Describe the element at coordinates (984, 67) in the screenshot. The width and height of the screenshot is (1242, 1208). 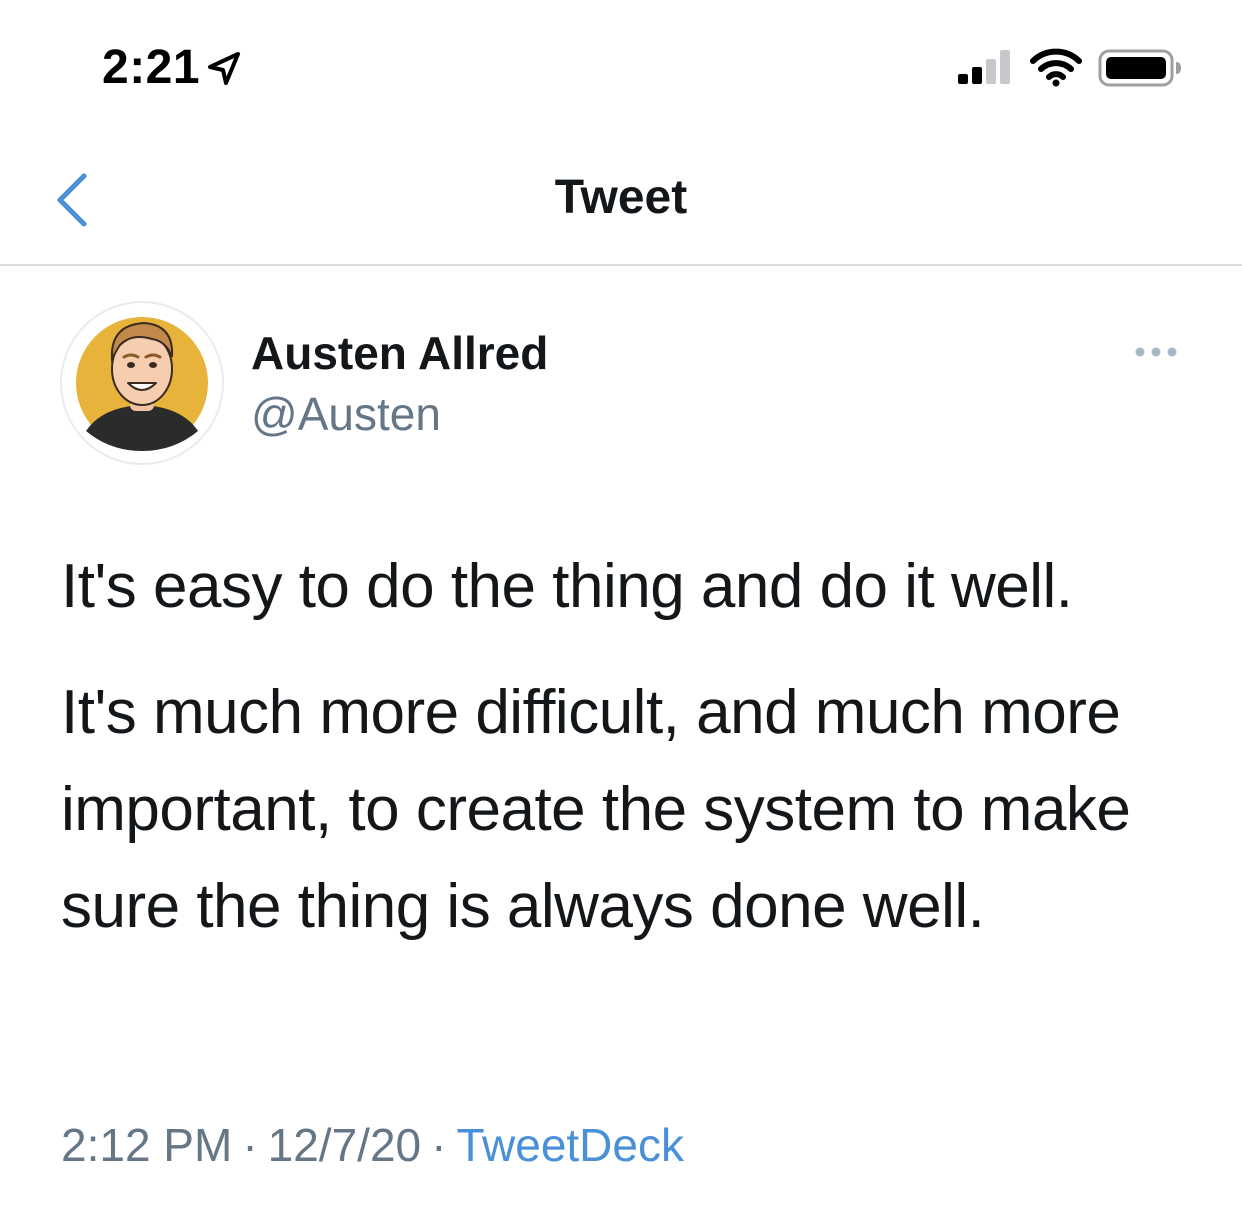
I see `cellular-signal-icon` at that location.